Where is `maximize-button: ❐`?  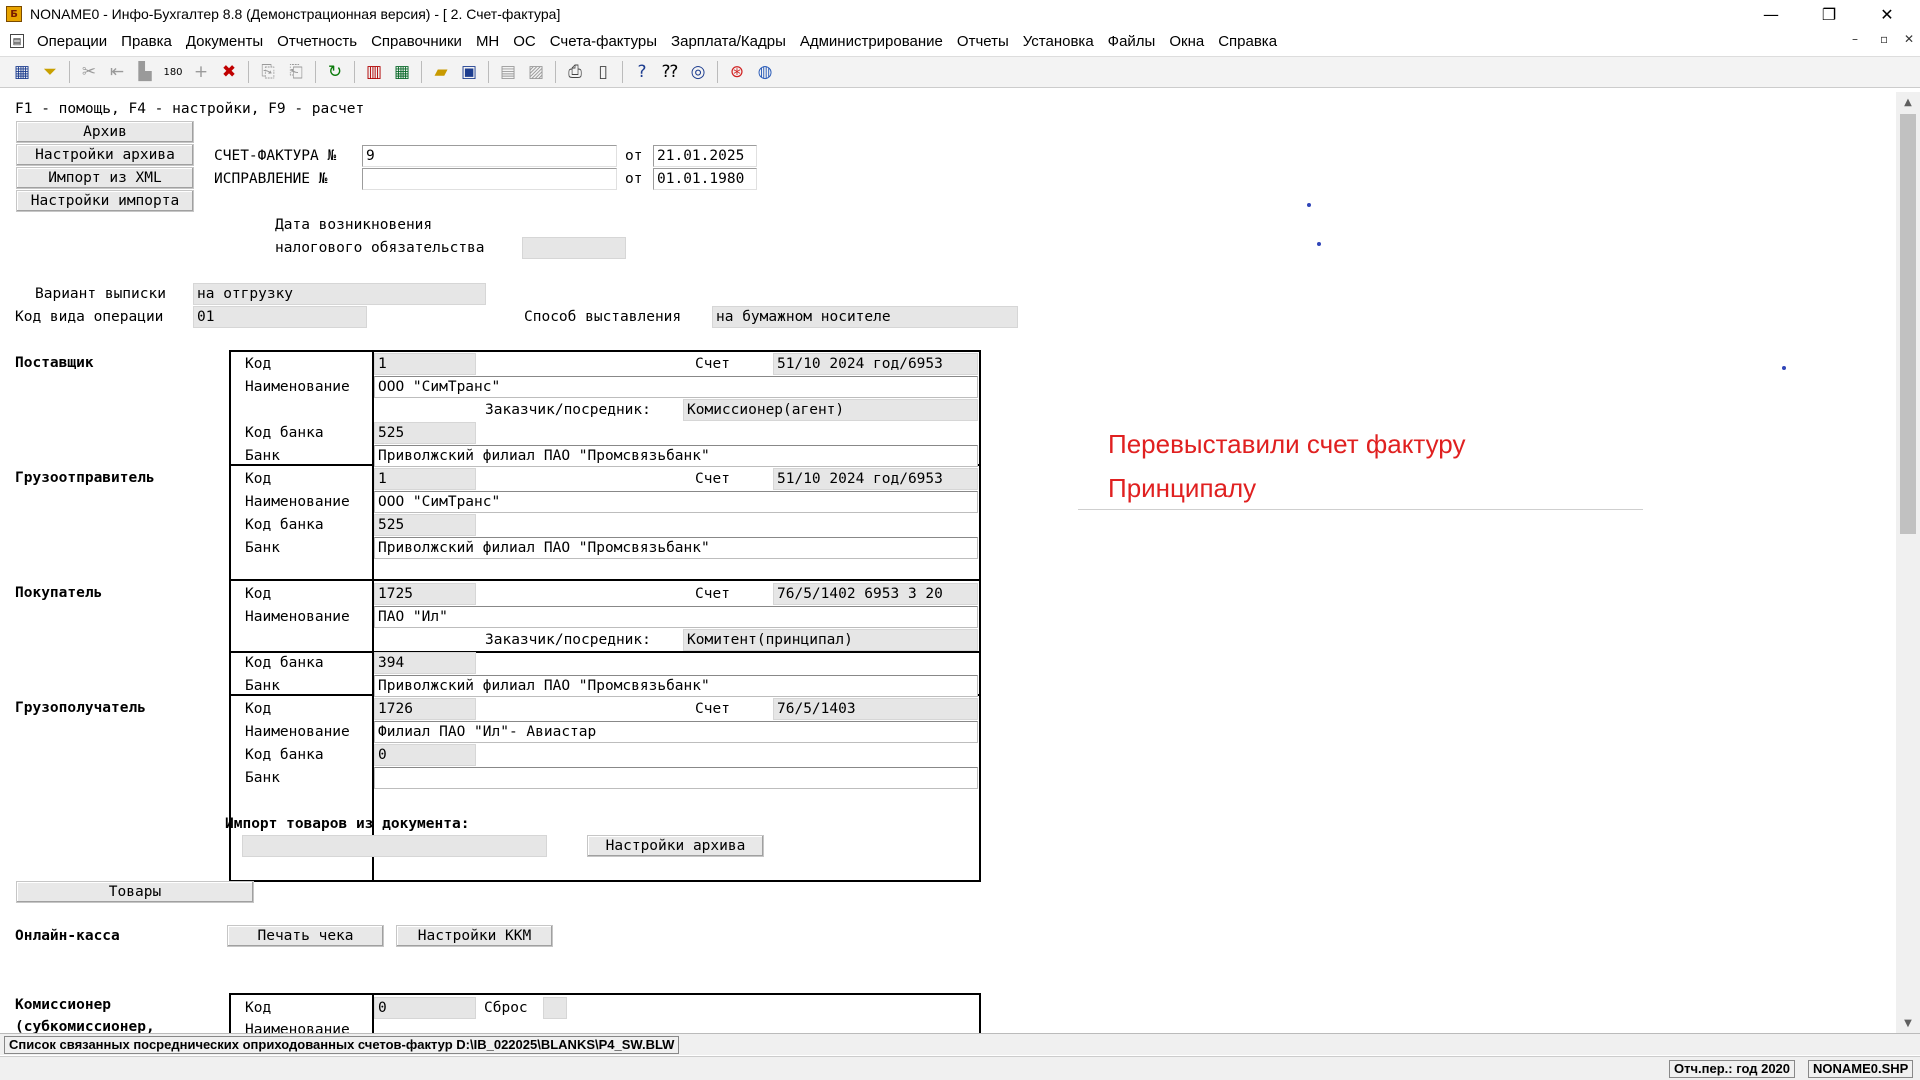
maximize-button: ❐ is located at coordinates (1829, 14).